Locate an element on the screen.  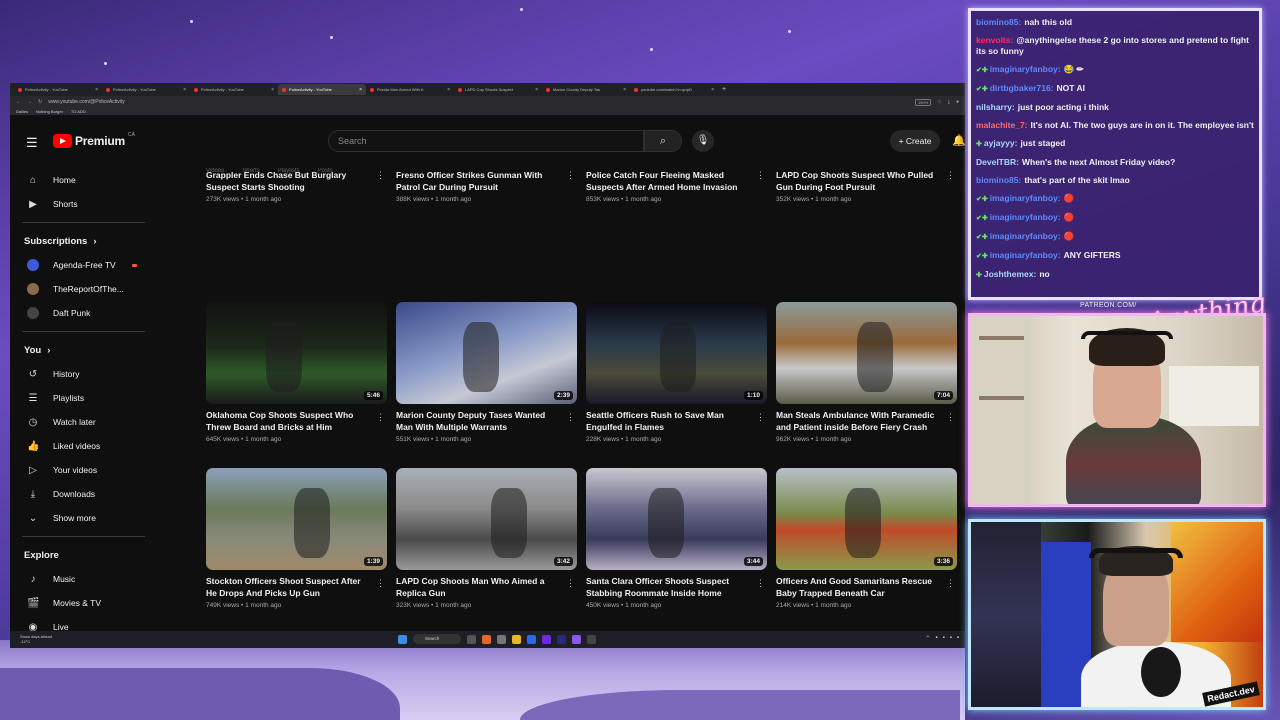
bookmark-item: TO ADD is located at coordinates (78, 111).